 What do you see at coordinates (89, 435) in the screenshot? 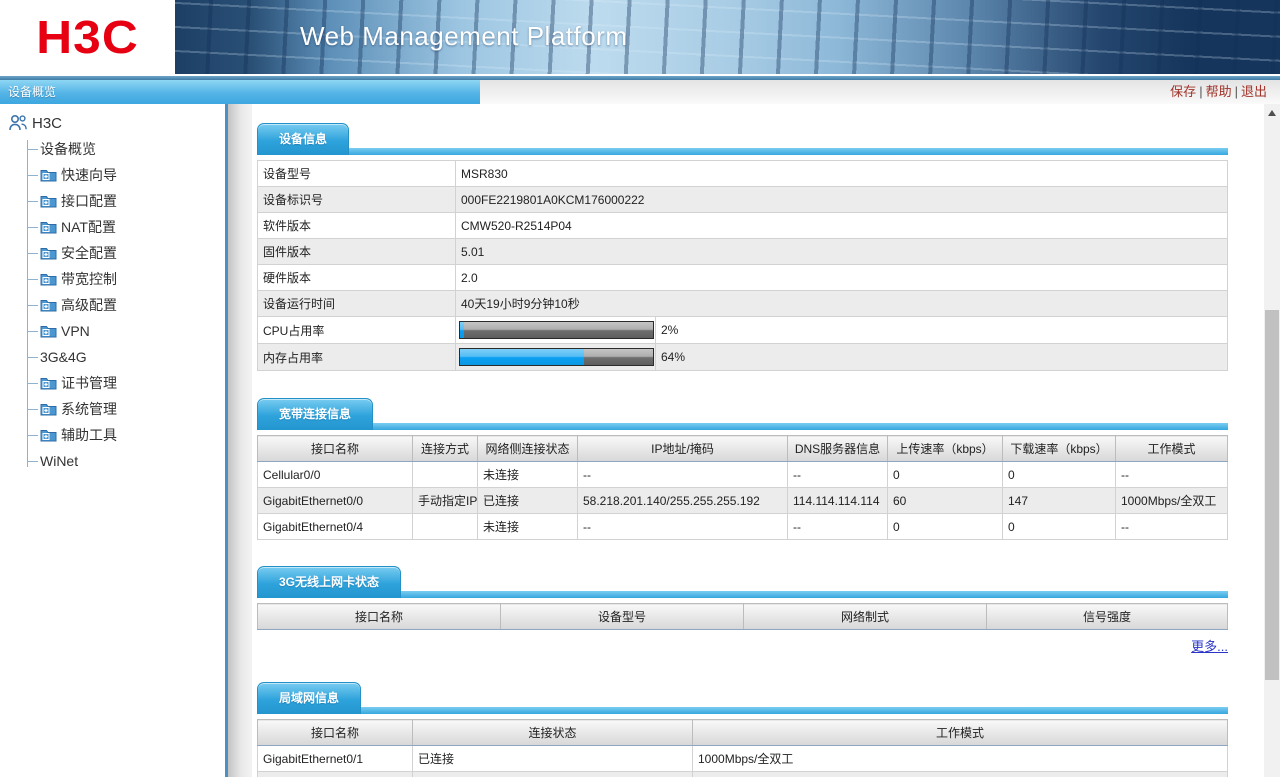
I see `sidebar-item-label: 辅助工具` at bounding box center [89, 435].